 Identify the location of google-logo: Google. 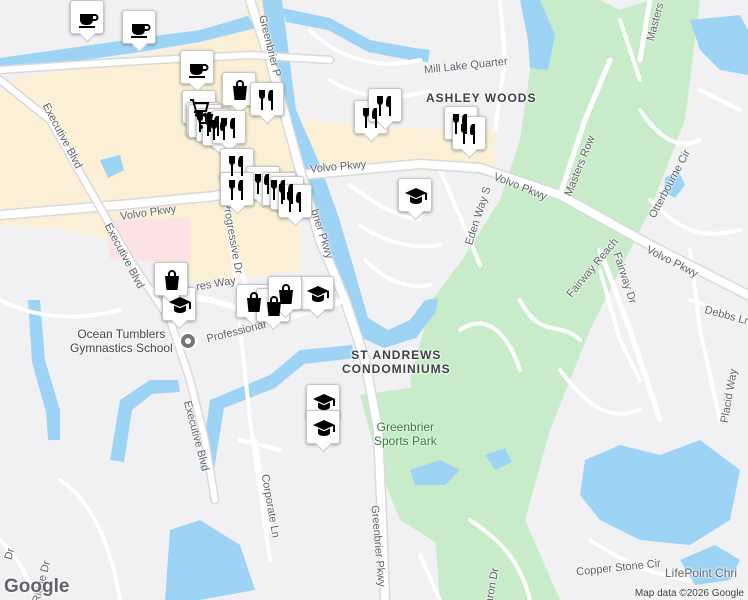
(37, 586).